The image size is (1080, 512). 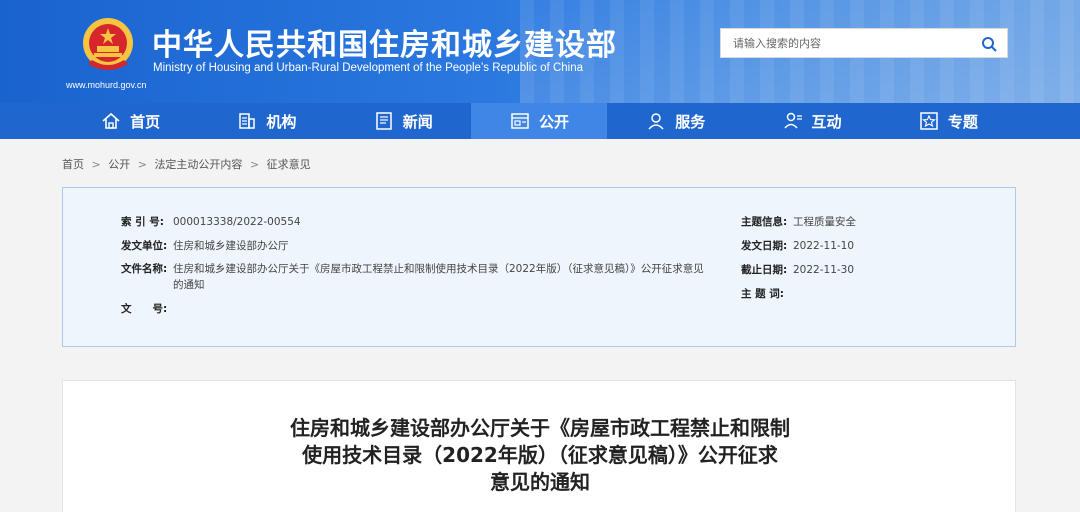 I want to click on nav-label: 服务, so click(x=690, y=121).